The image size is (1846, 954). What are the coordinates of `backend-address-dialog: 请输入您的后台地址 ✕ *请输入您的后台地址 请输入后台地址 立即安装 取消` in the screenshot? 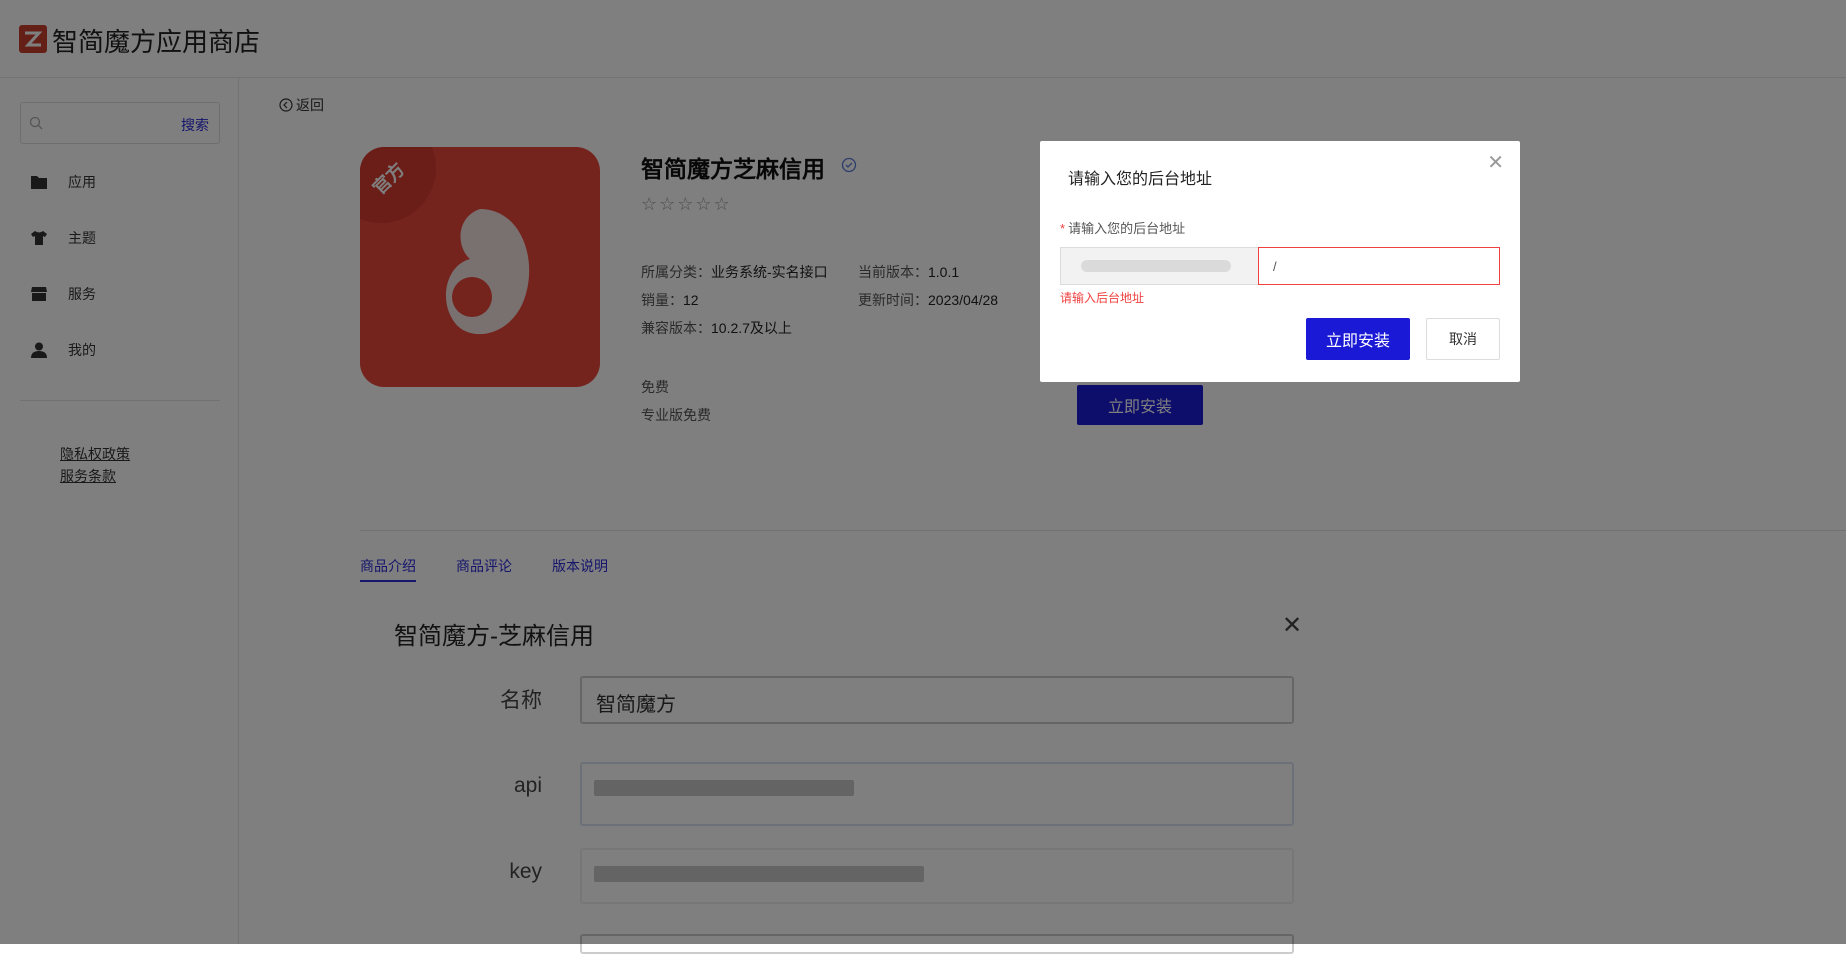 It's located at (1280, 261).